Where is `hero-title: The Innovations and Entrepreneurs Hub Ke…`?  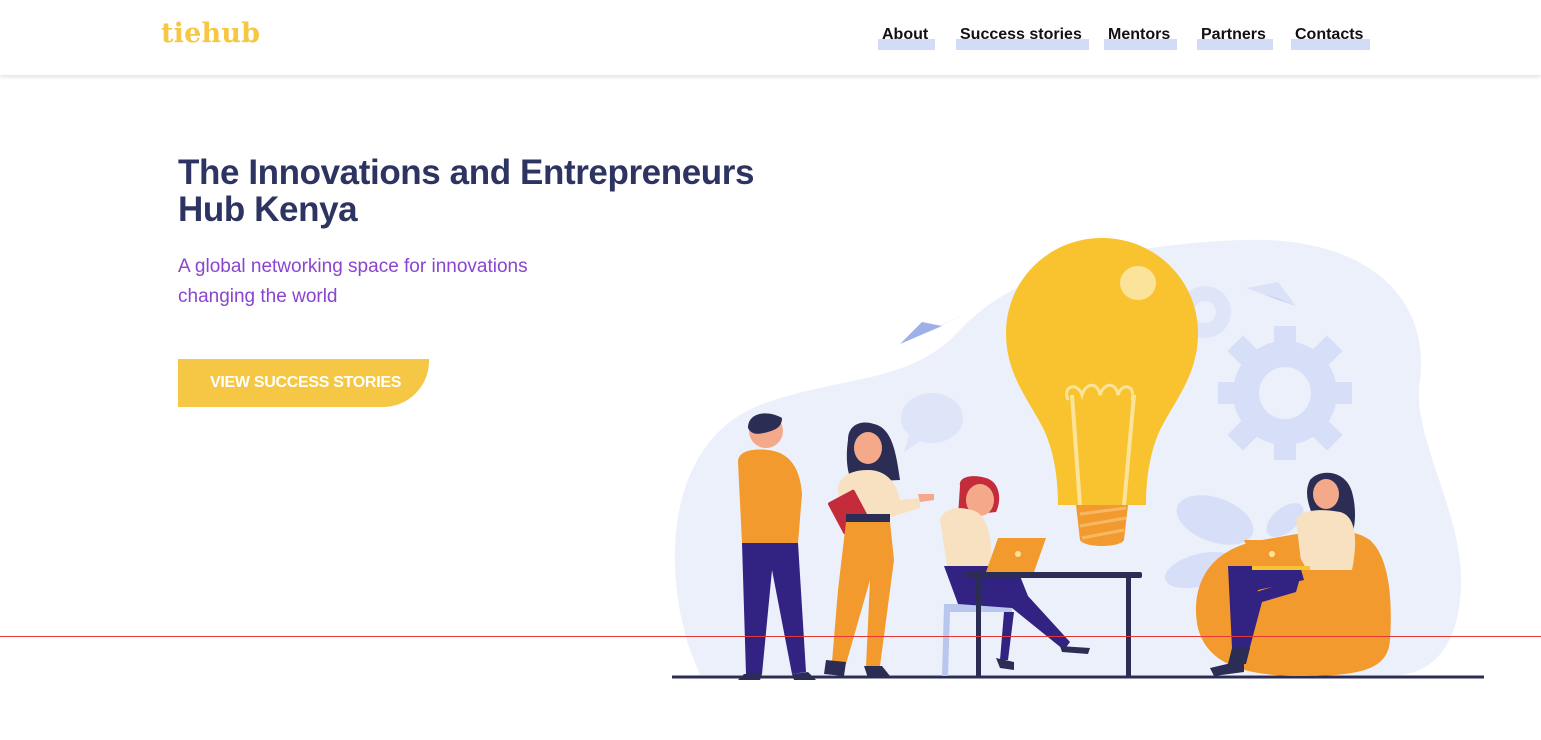 hero-title: The Innovations and Entrepreneurs Hub Ke… is located at coordinates (466, 191).